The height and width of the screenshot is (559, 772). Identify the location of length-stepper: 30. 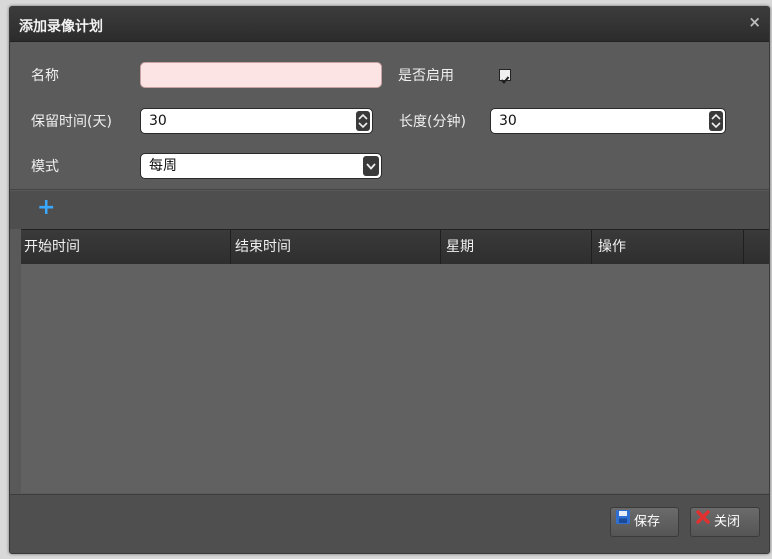
(608, 121).